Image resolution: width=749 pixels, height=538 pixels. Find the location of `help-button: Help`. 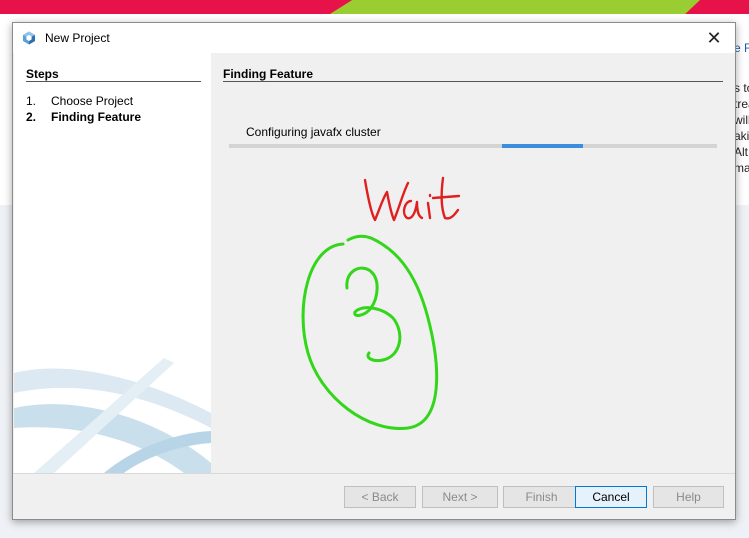

help-button: Help is located at coordinates (688, 497).